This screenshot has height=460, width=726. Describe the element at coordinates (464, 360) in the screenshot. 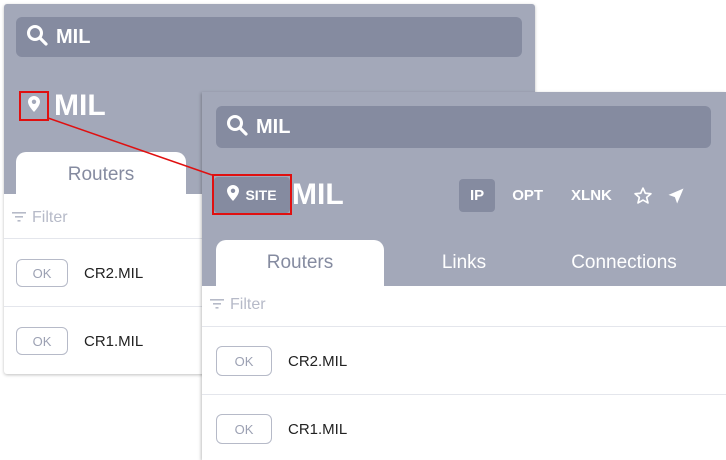

I see `router-row: OK CR2.MIL` at that location.